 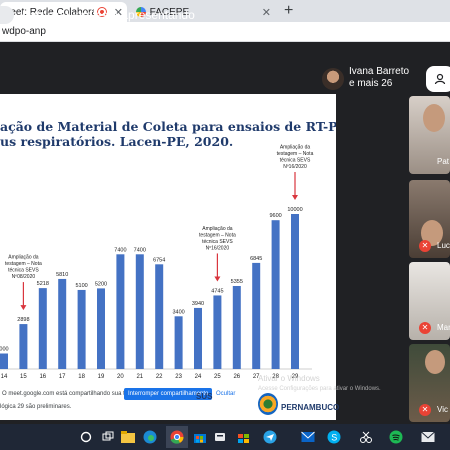 I want to click on address-bar: wdpo-anp, so click(x=225, y=32).